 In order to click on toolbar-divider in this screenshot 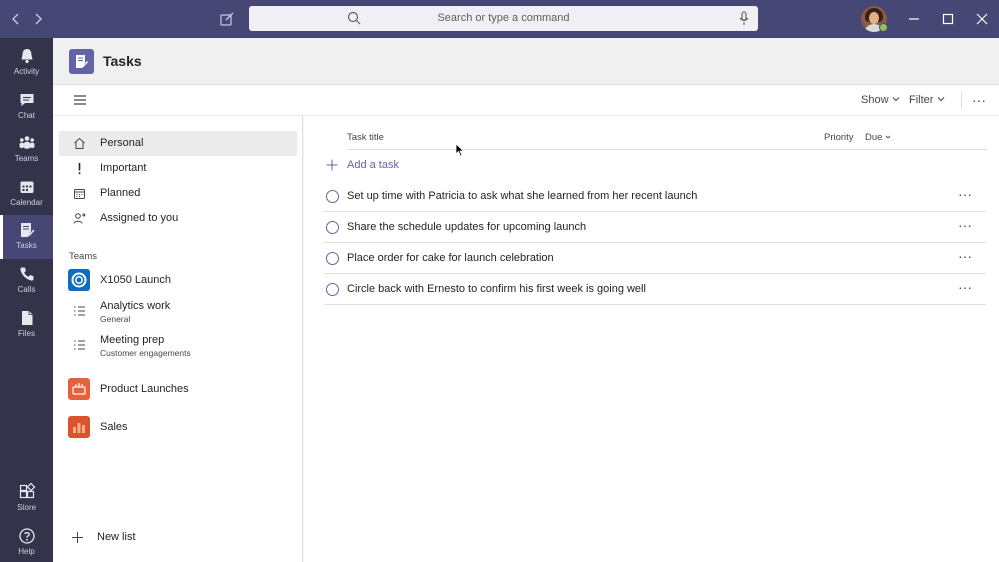, I will do `click(961, 100)`.